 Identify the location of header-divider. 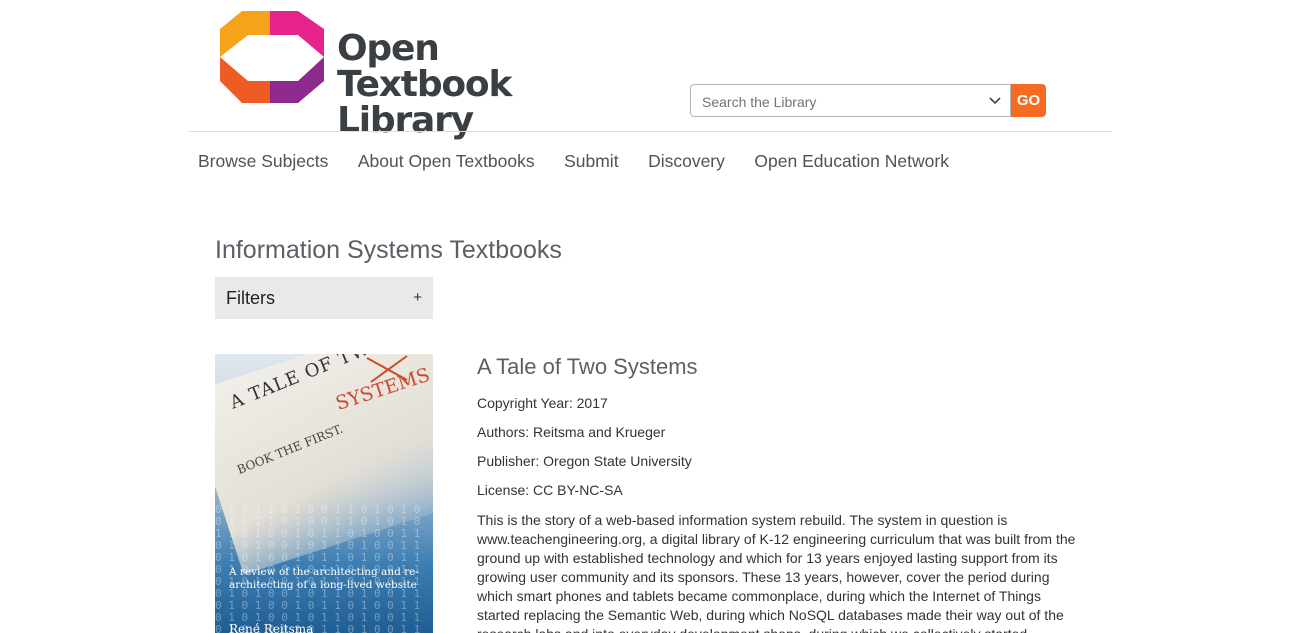
(650, 131).